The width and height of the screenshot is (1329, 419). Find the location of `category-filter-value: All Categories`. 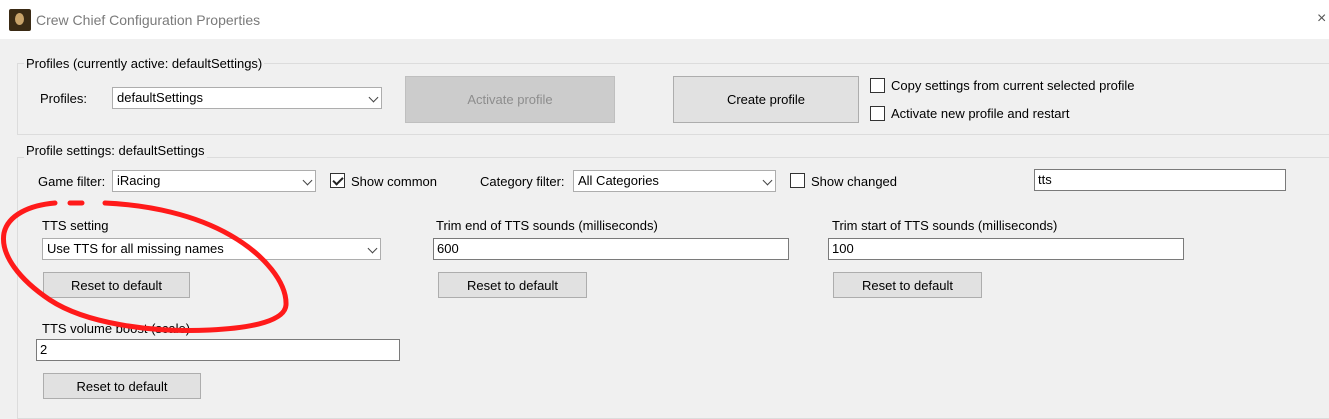

category-filter-value: All Categories is located at coordinates (618, 180).